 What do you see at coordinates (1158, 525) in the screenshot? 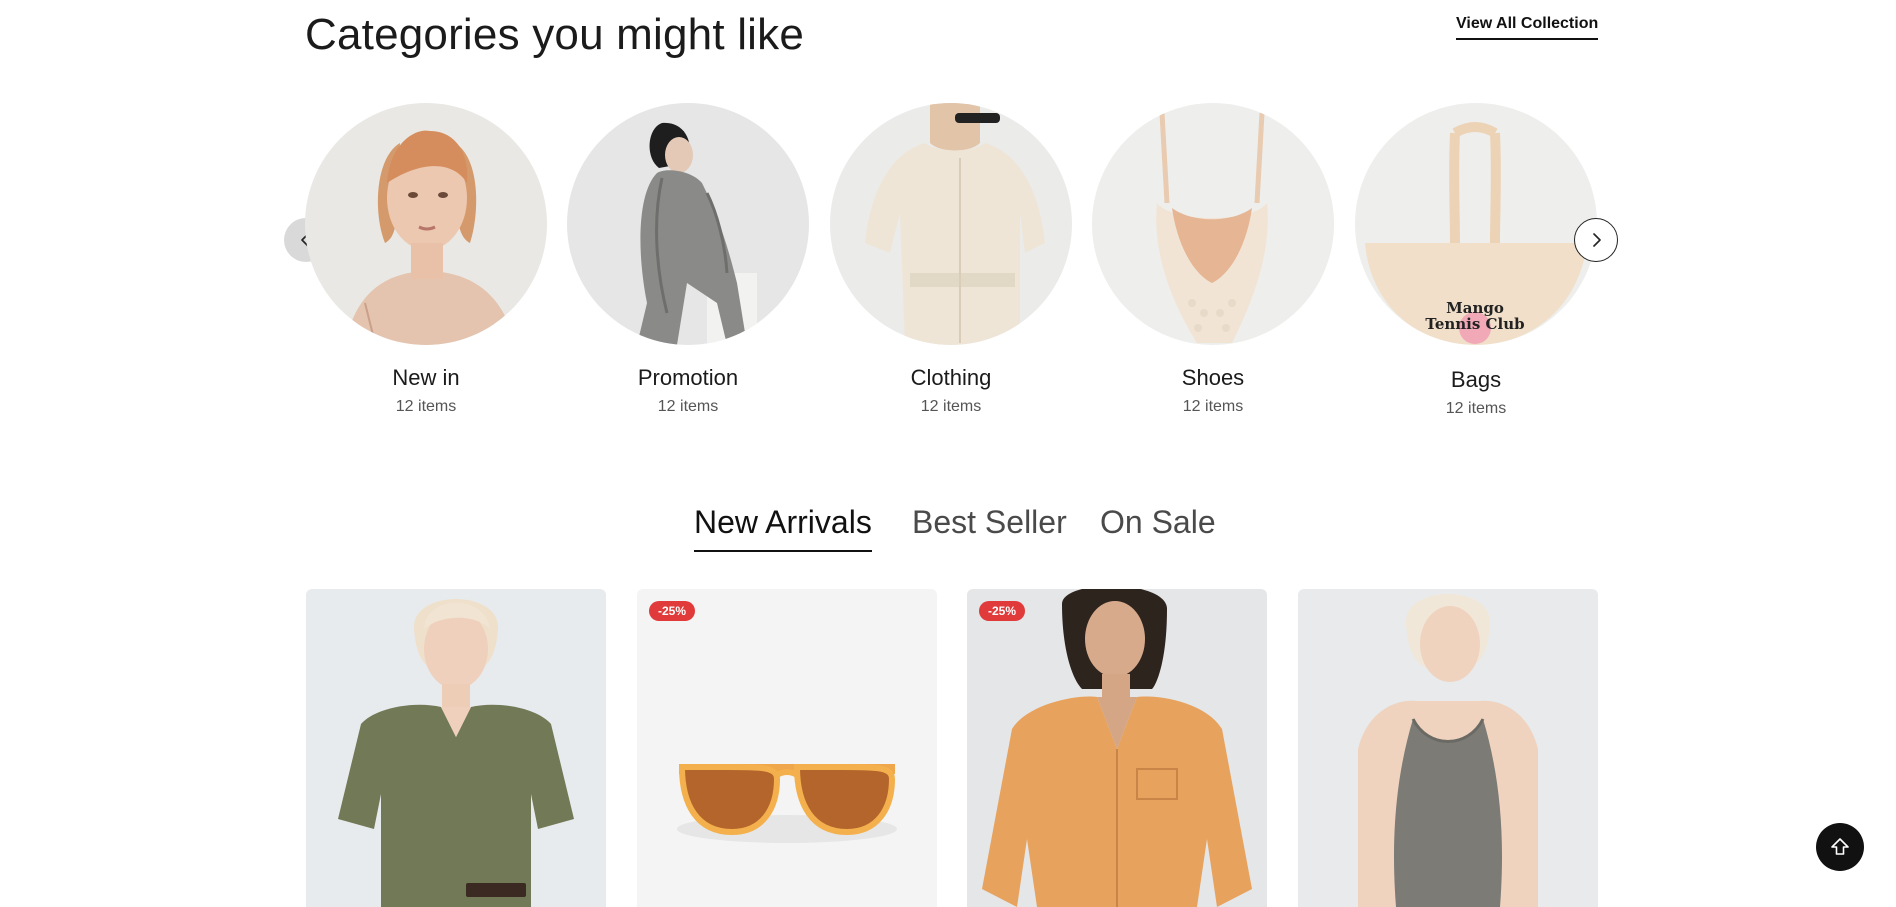
I see `tab-on-sale: On Sale` at bounding box center [1158, 525].